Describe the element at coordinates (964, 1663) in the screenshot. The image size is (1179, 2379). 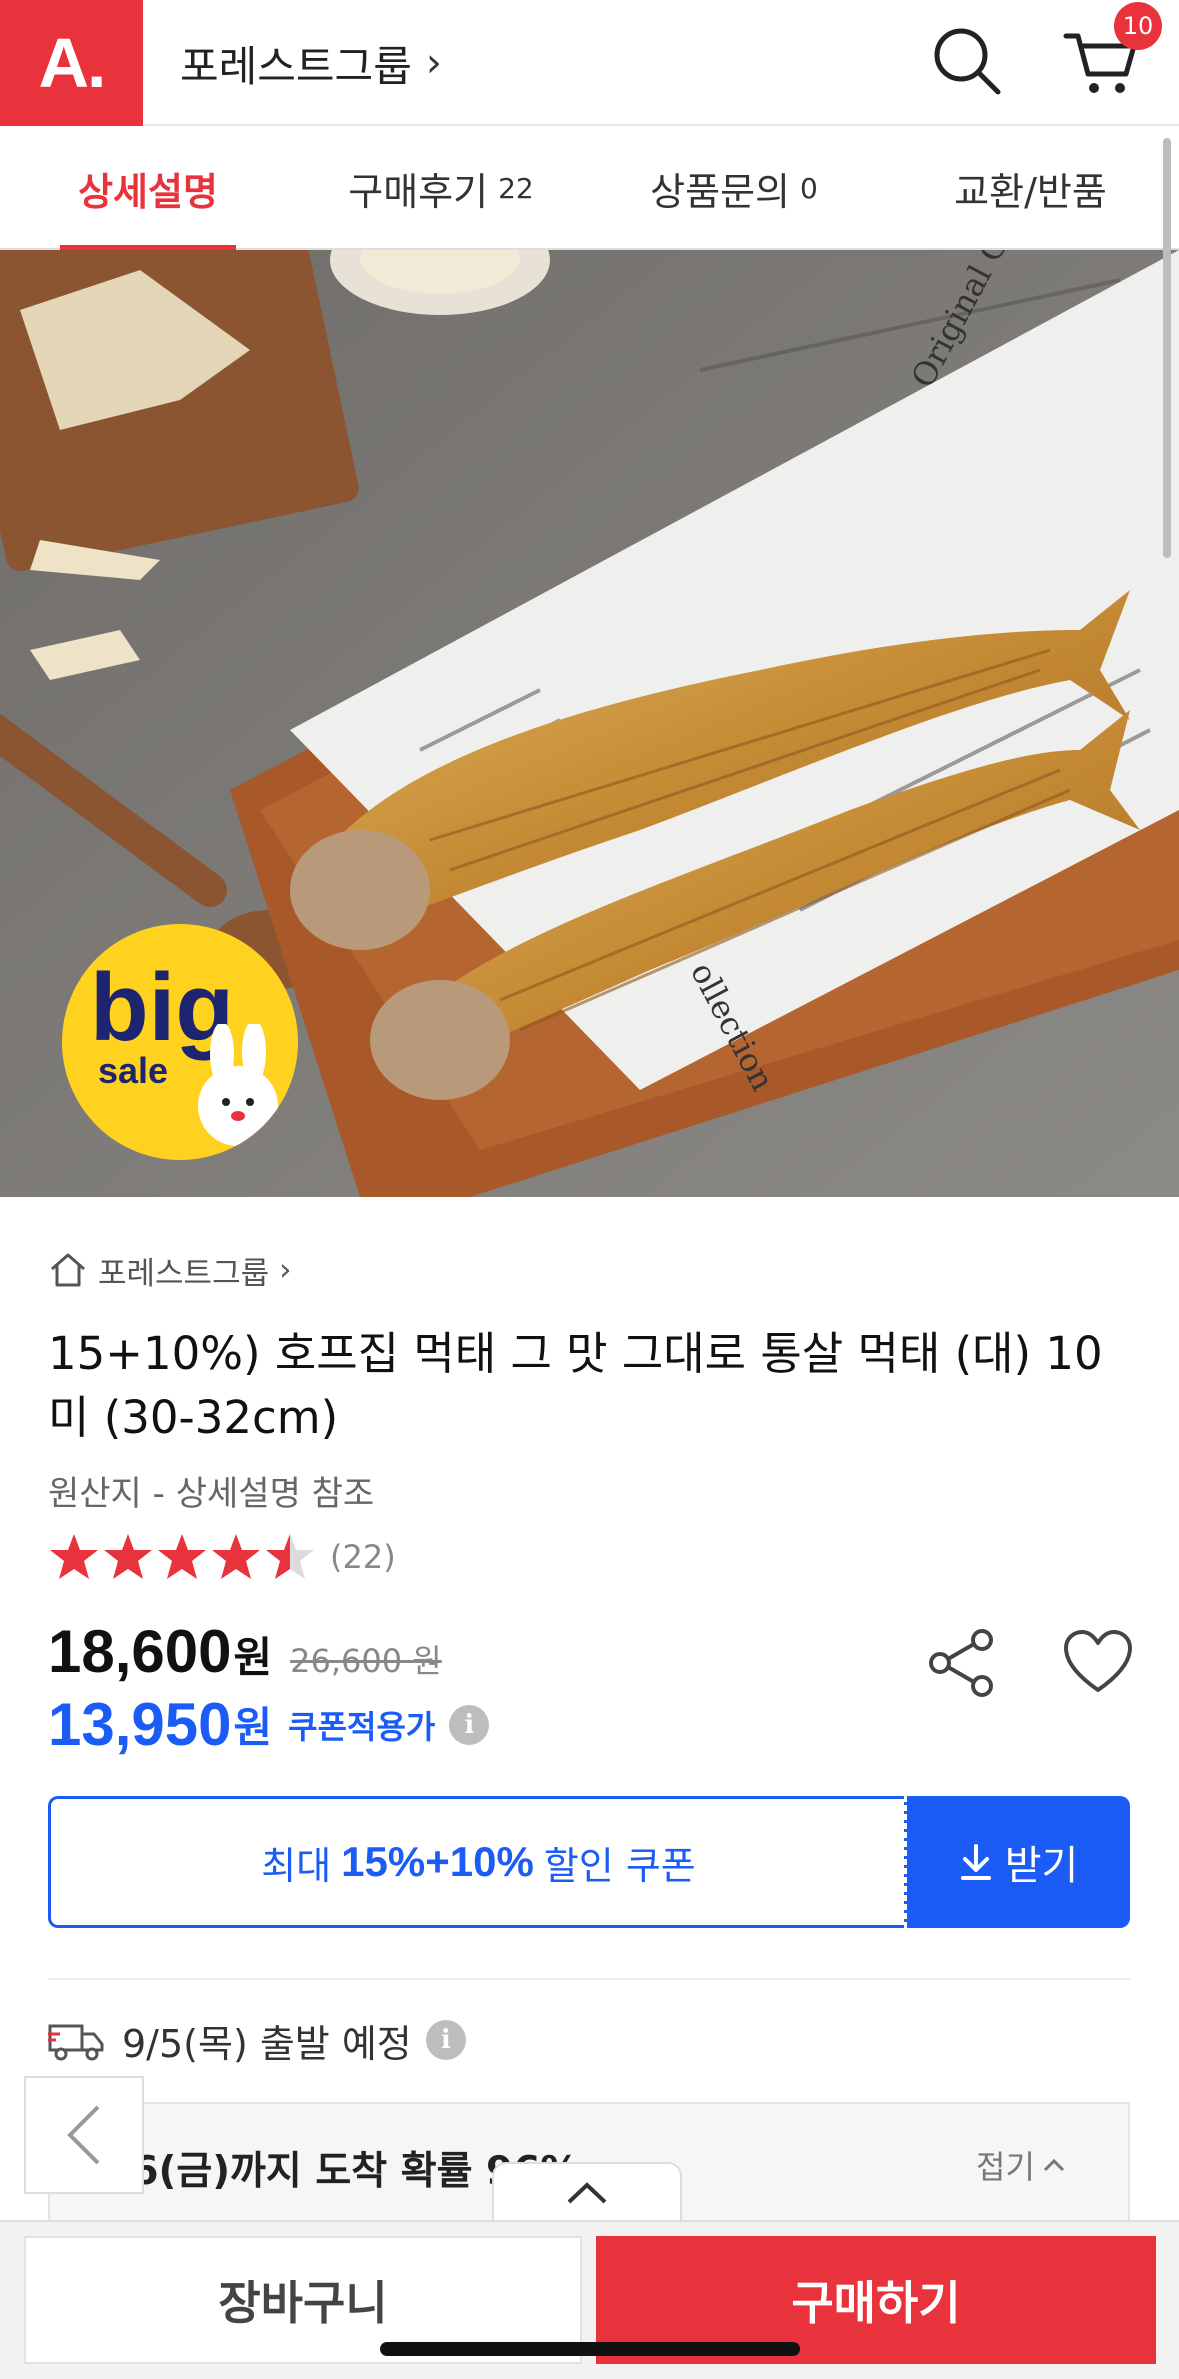
I see `share-icon` at that location.